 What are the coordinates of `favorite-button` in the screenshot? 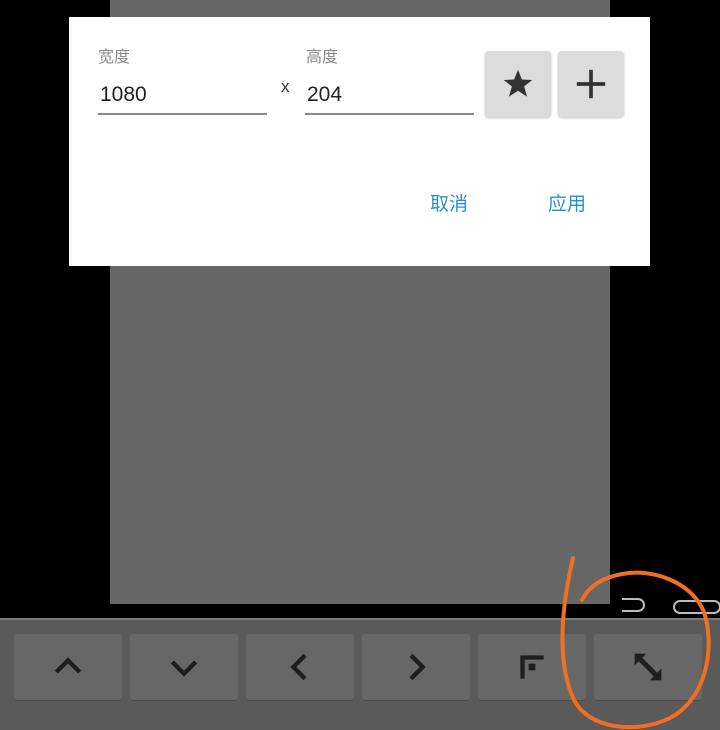 It's located at (518, 84).